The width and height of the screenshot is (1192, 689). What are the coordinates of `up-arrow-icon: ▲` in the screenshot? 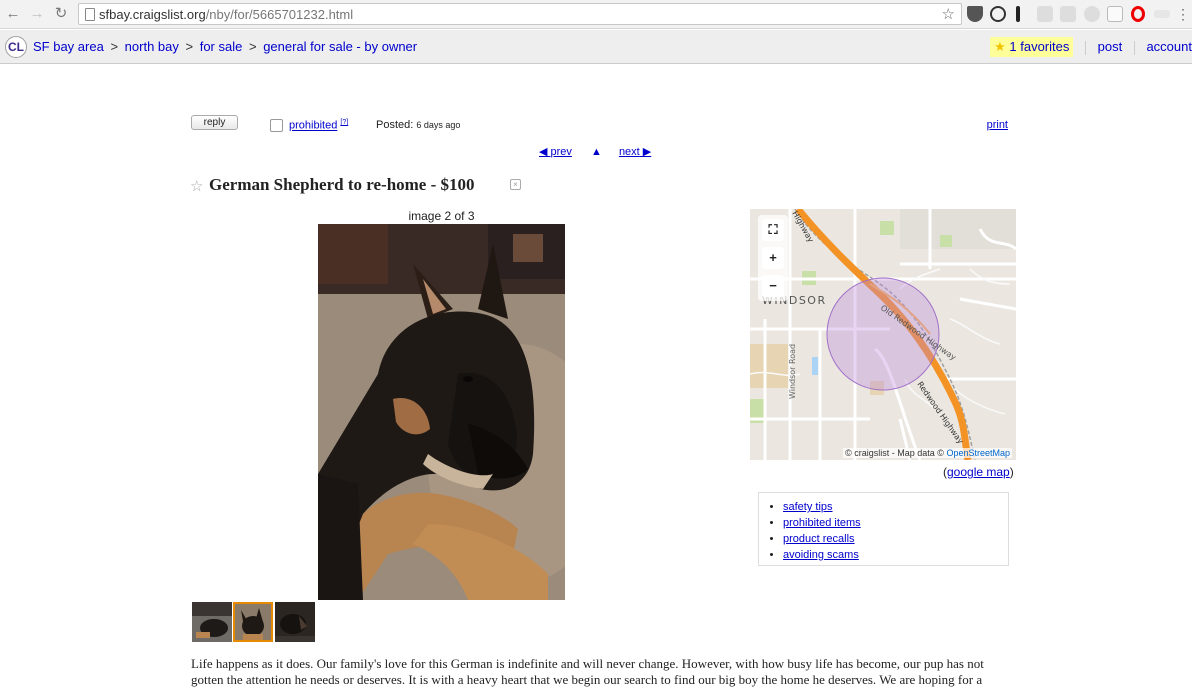 It's located at (596, 152).